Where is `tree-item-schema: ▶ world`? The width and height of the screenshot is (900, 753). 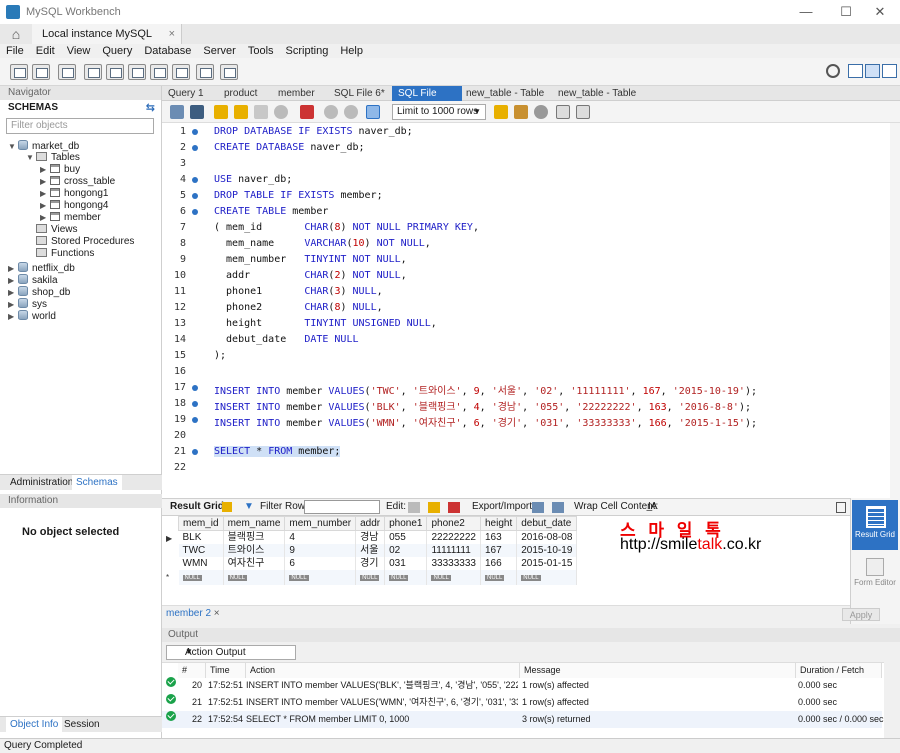 tree-item-schema: ▶ world is located at coordinates (32, 316).